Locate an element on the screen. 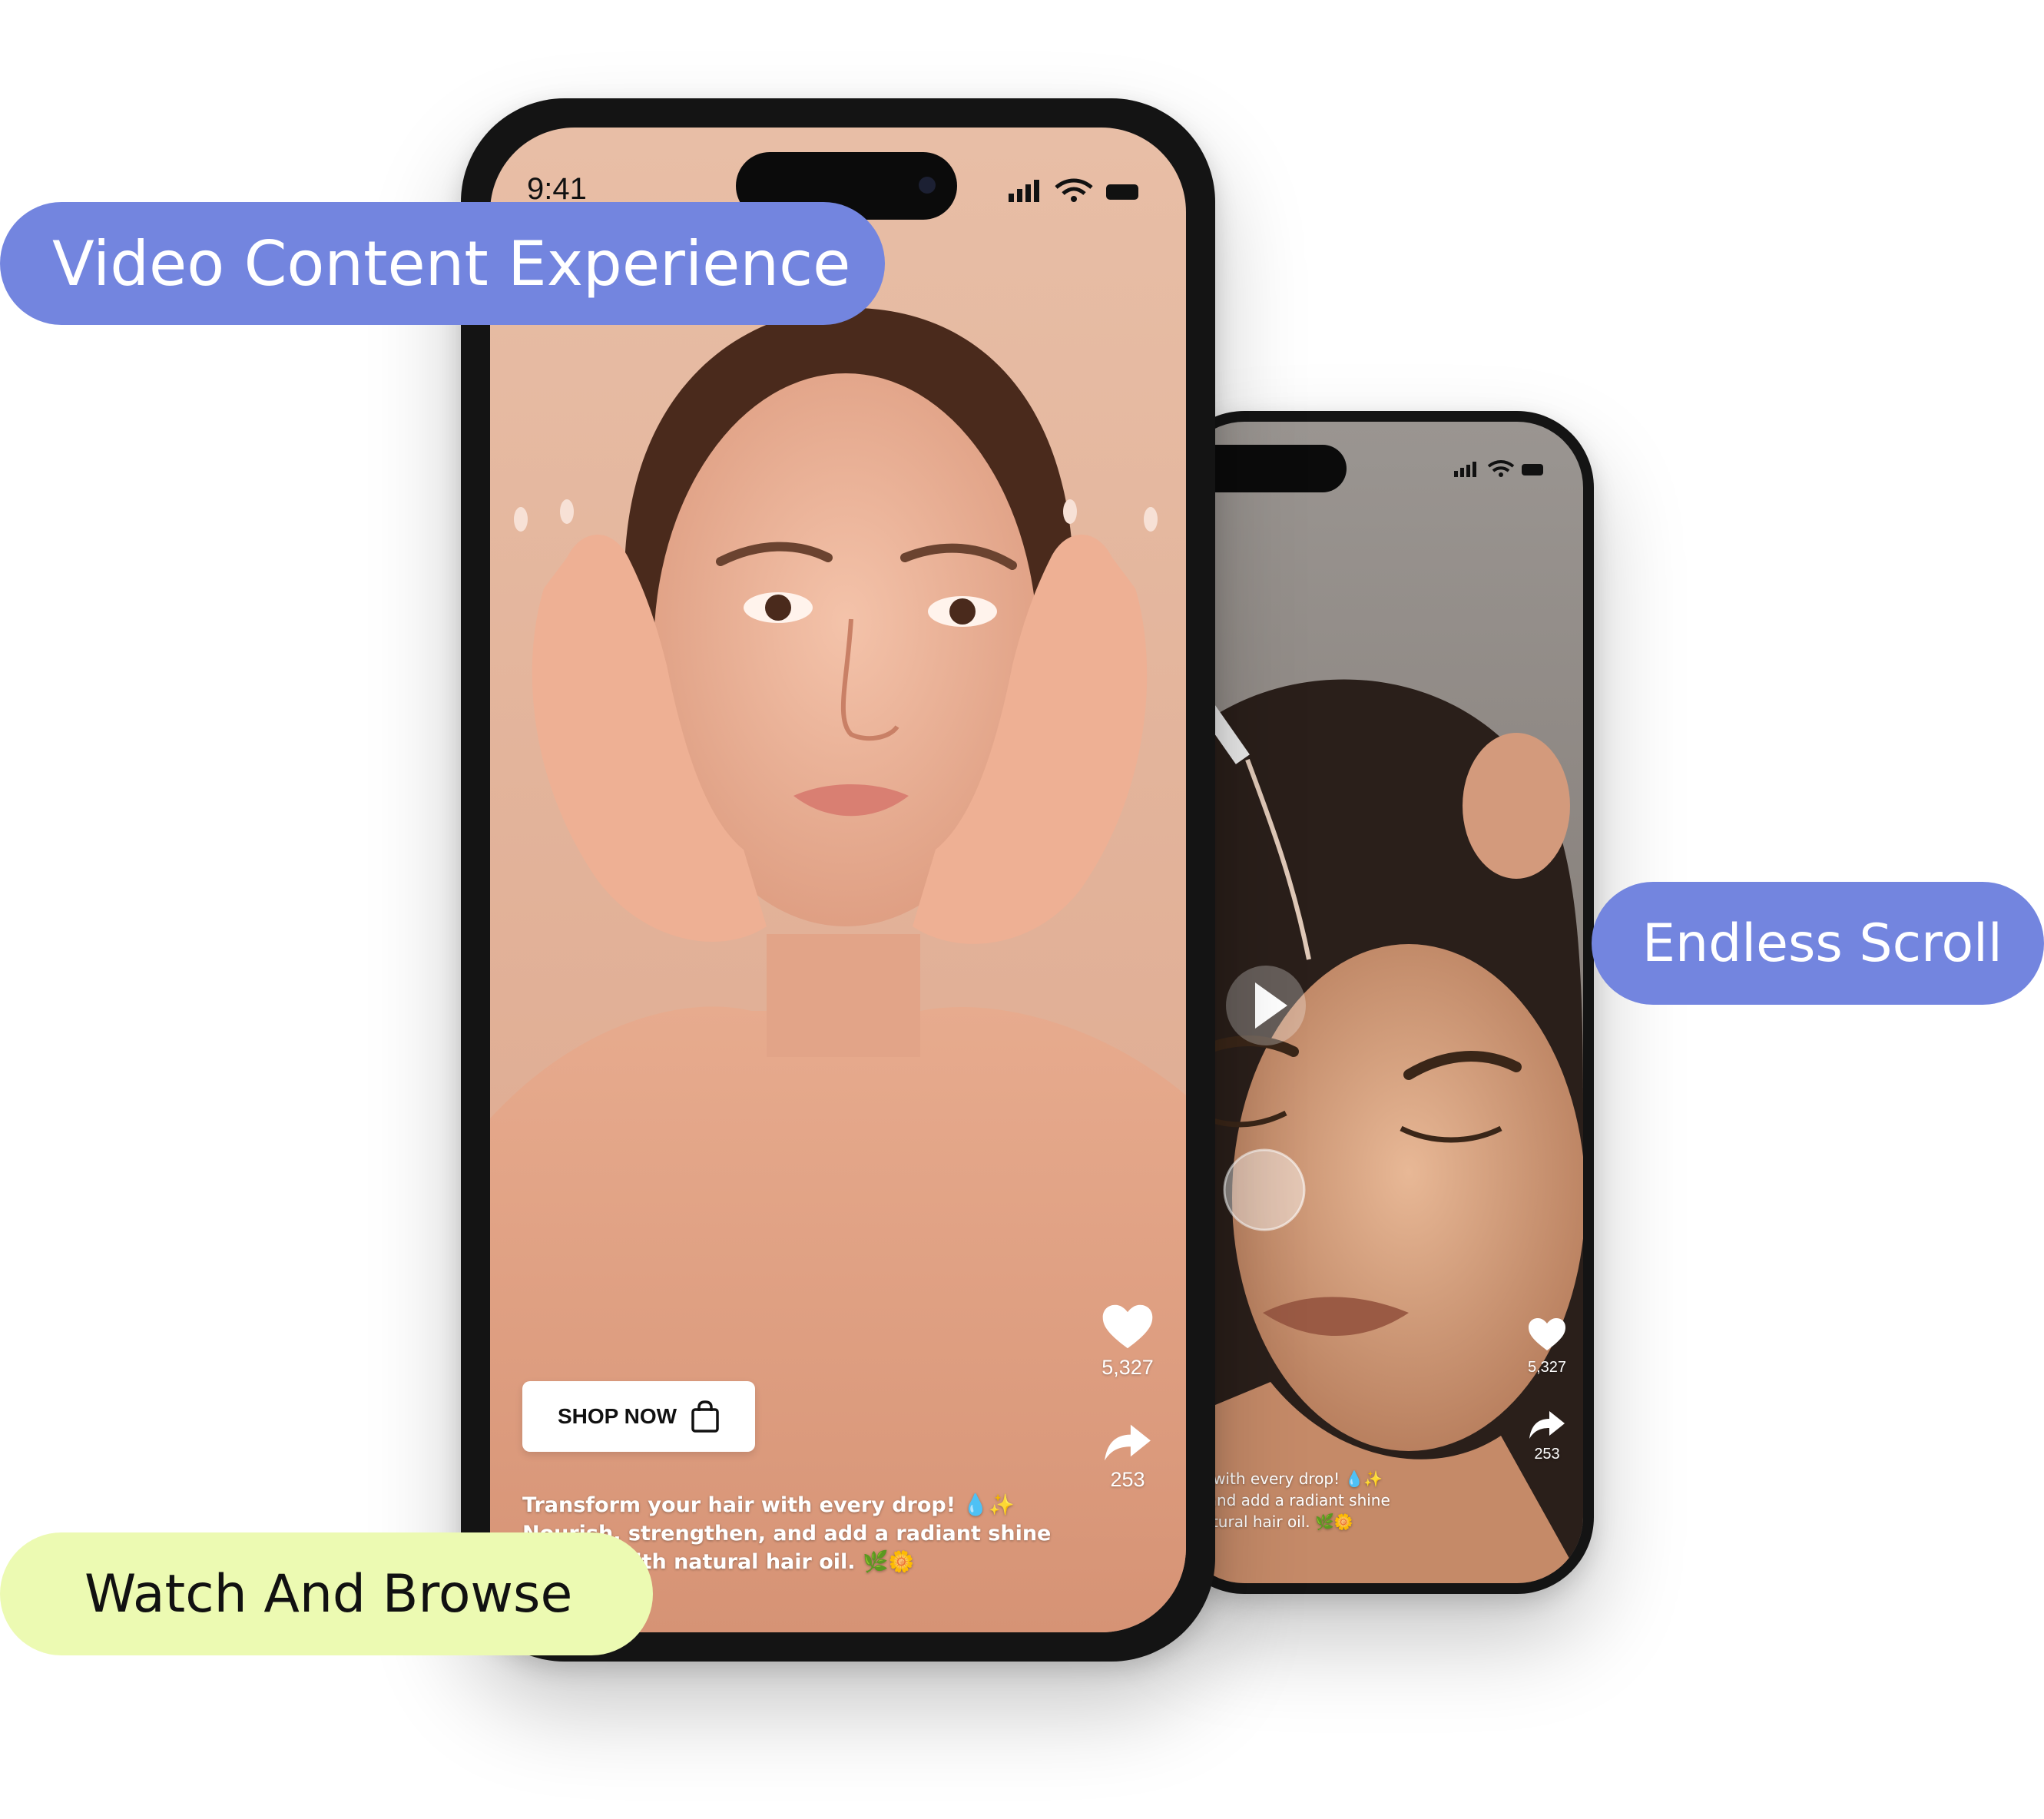 The width and height of the screenshot is (2044, 1819). endless-scroll-label: Endless Scroll is located at coordinates (1818, 943).